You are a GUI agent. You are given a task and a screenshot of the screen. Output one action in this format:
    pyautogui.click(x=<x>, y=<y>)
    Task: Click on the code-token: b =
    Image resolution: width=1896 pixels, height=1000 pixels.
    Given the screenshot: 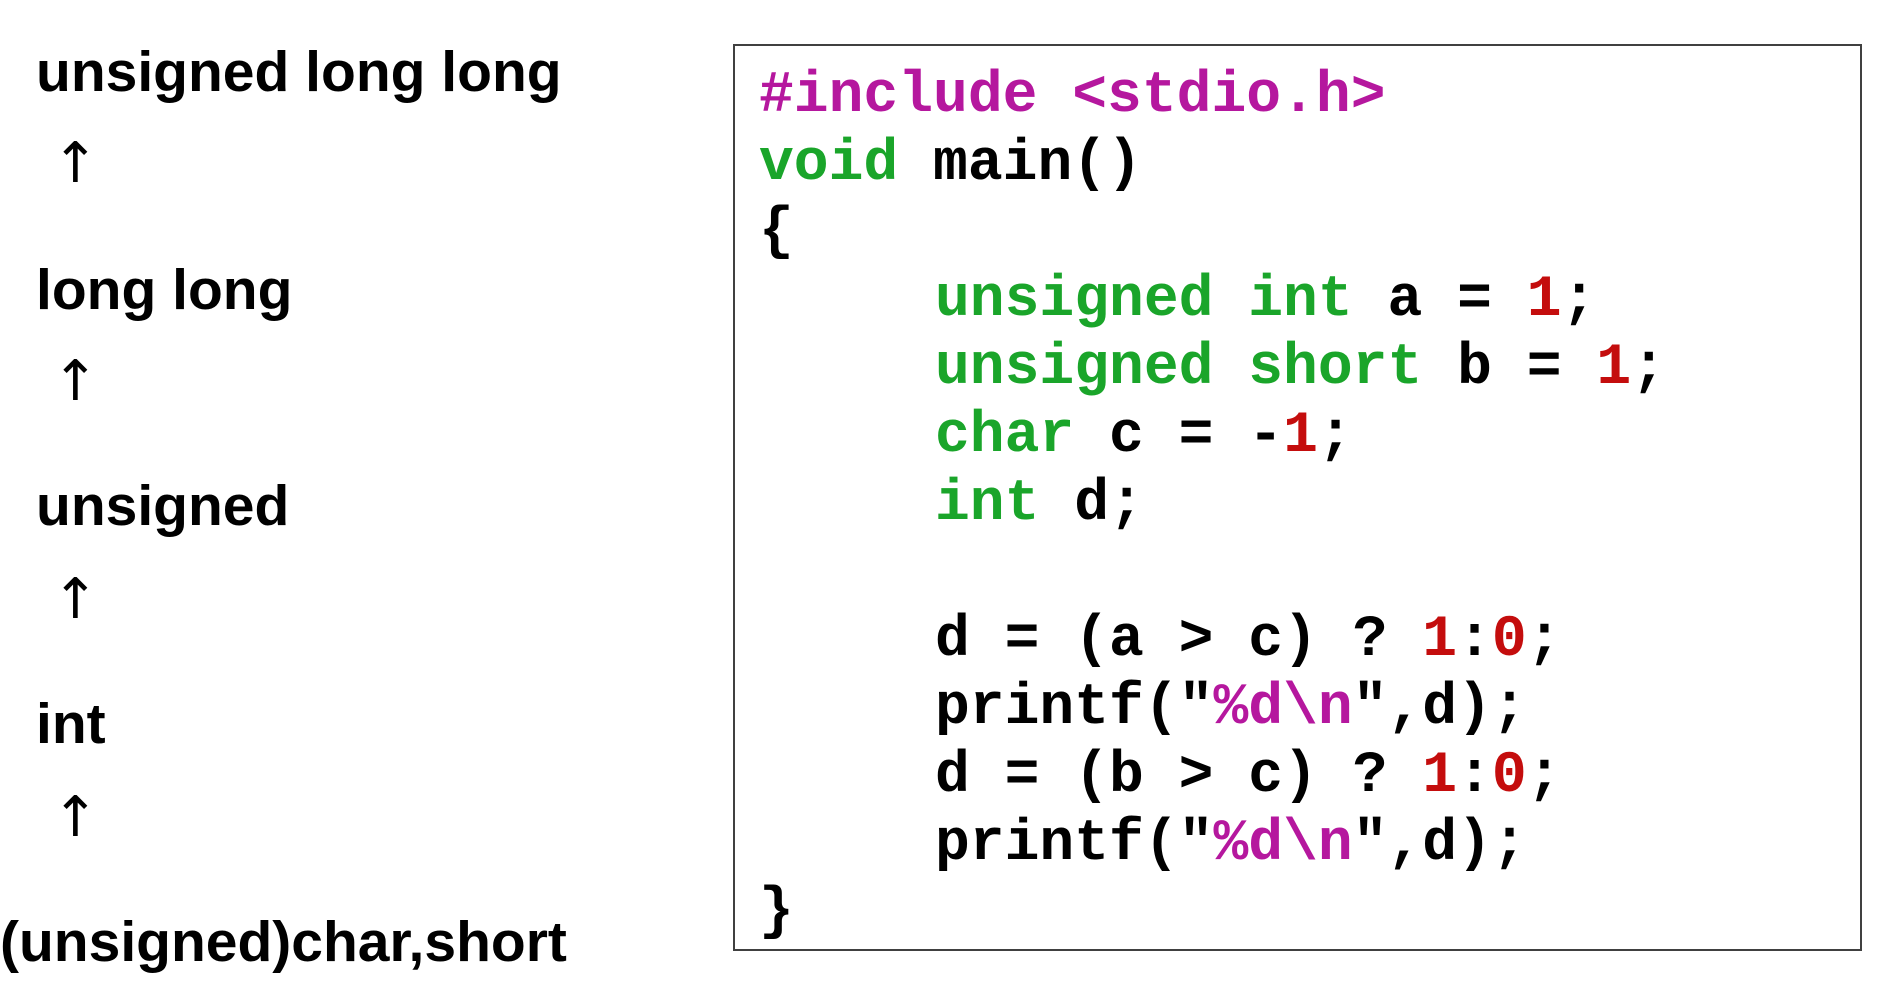 What is the action you would take?
    pyautogui.click(x=1509, y=368)
    